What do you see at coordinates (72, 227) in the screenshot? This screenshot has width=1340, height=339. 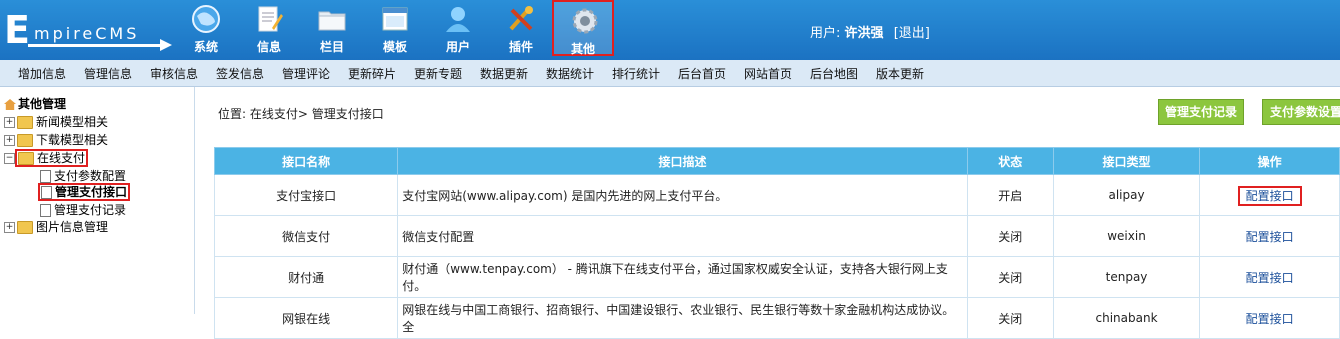 I see `tree-item-label: 图片信息管理` at bounding box center [72, 227].